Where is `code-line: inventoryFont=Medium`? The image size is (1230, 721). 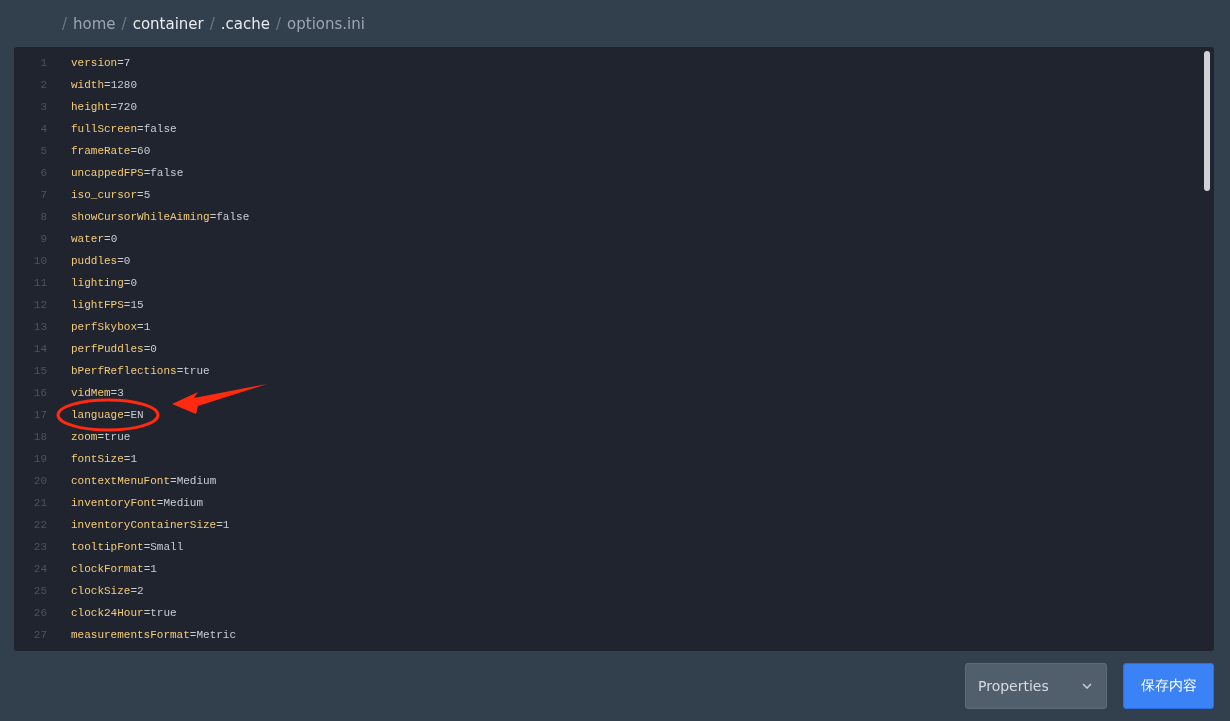
code-line: inventoryFont=Medium is located at coordinates (137, 503).